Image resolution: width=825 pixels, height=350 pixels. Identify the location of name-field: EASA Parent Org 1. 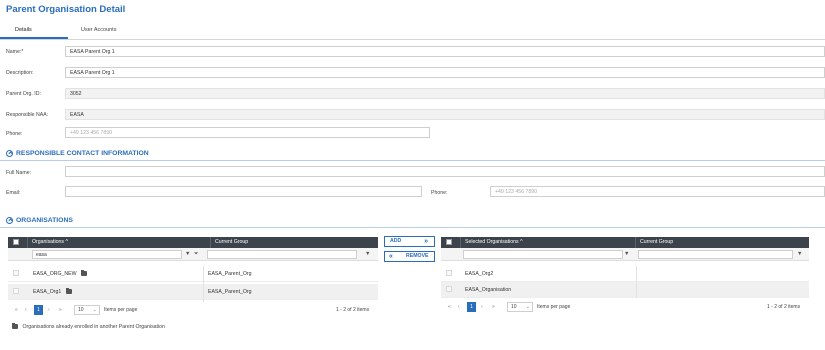
(445, 51).